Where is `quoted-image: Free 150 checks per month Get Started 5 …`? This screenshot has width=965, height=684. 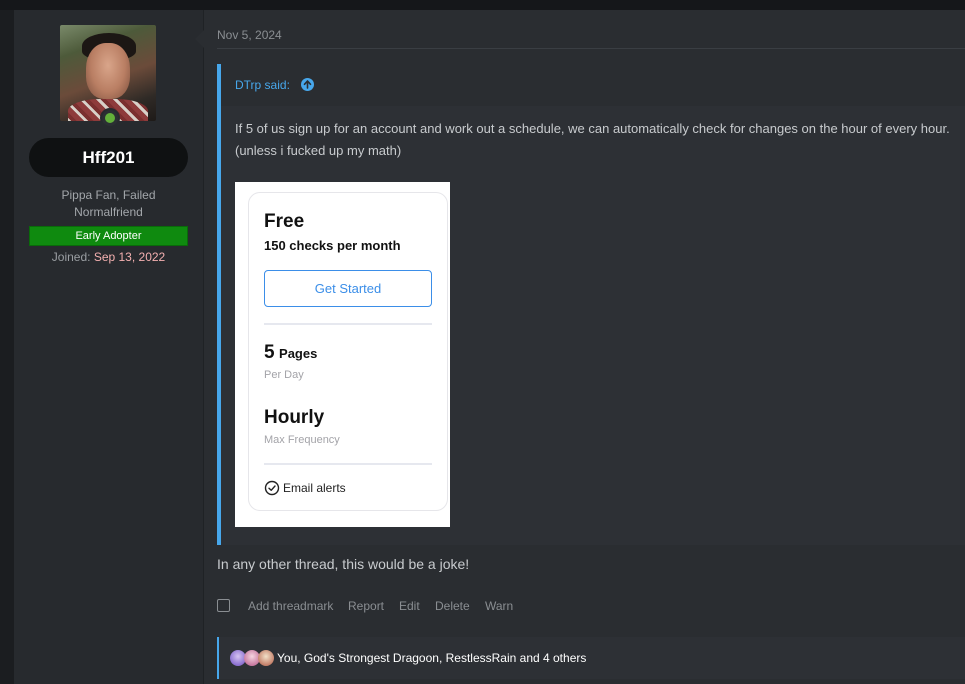
quoted-image: Free 150 checks per month Get Started 5 … is located at coordinates (342, 354).